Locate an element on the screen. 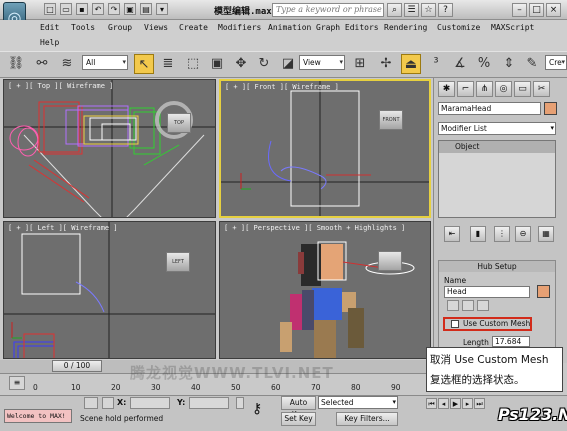 This screenshot has width=567, height=431. viewcube-top: TOP is located at coordinates (179, 123).